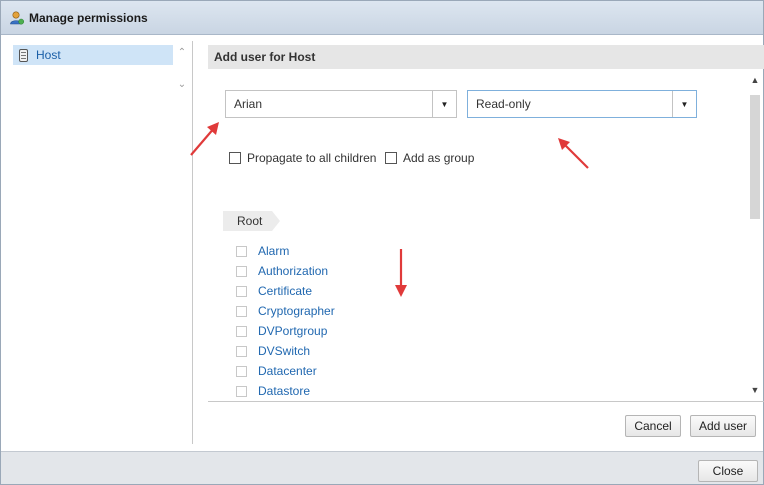 The height and width of the screenshot is (485, 764). Describe the element at coordinates (88, 17) in the screenshot. I see `dialog-title: Manage permissions` at that location.